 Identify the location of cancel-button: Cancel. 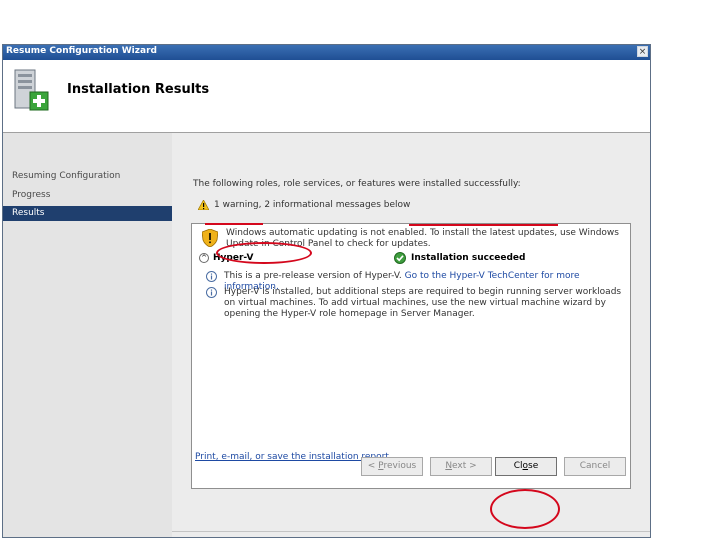
(595, 466).